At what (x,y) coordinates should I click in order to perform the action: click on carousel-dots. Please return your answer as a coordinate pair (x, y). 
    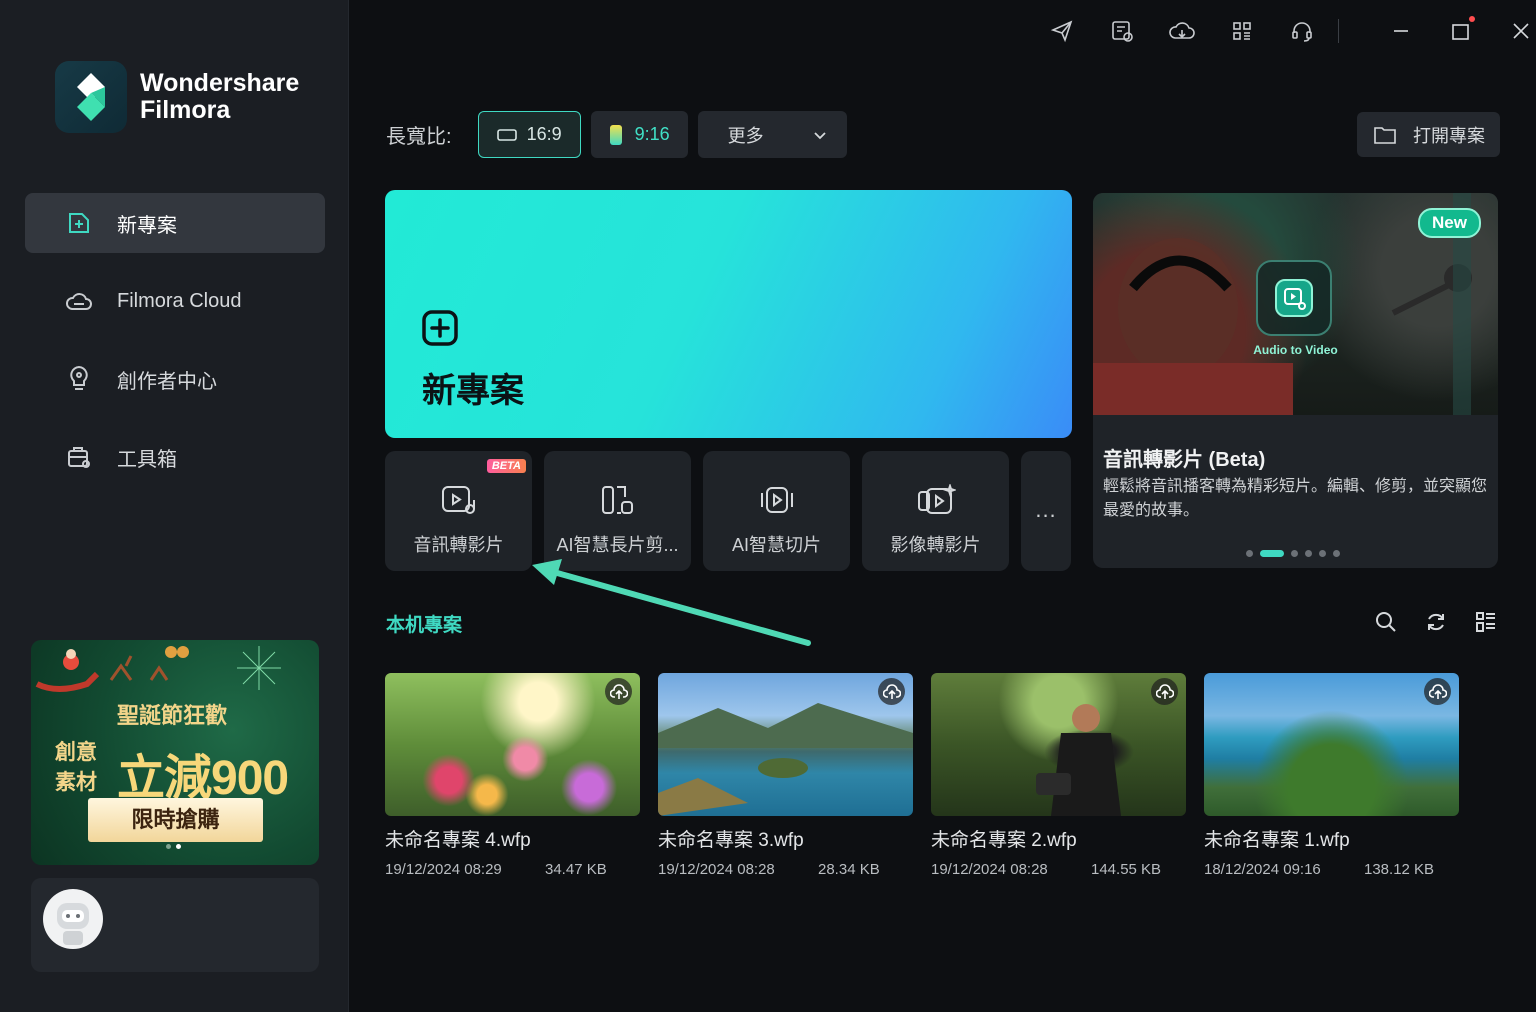
    Looking at the image, I should click on (1293, 553).